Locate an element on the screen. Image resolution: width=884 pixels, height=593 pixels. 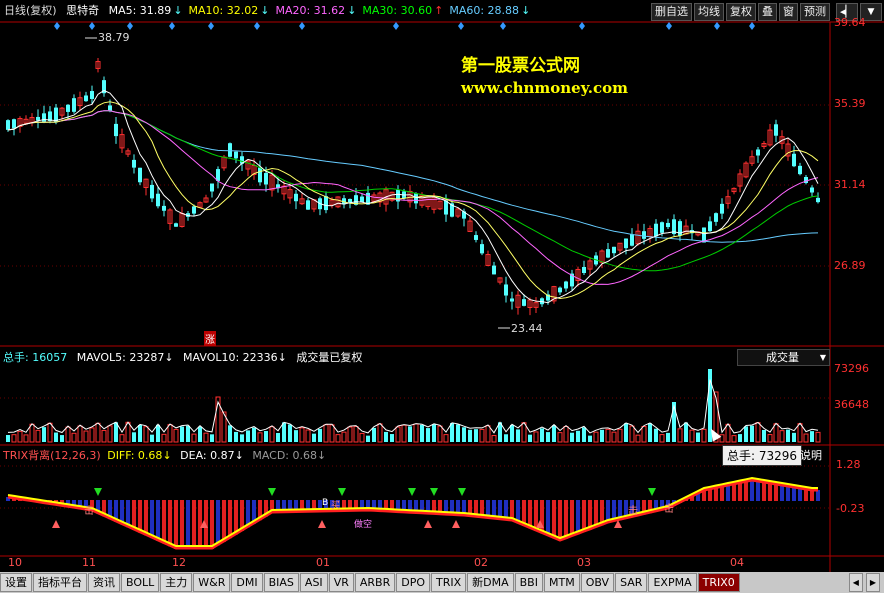
tab-资讯: 资讯 is located at coordinates (104, 582).